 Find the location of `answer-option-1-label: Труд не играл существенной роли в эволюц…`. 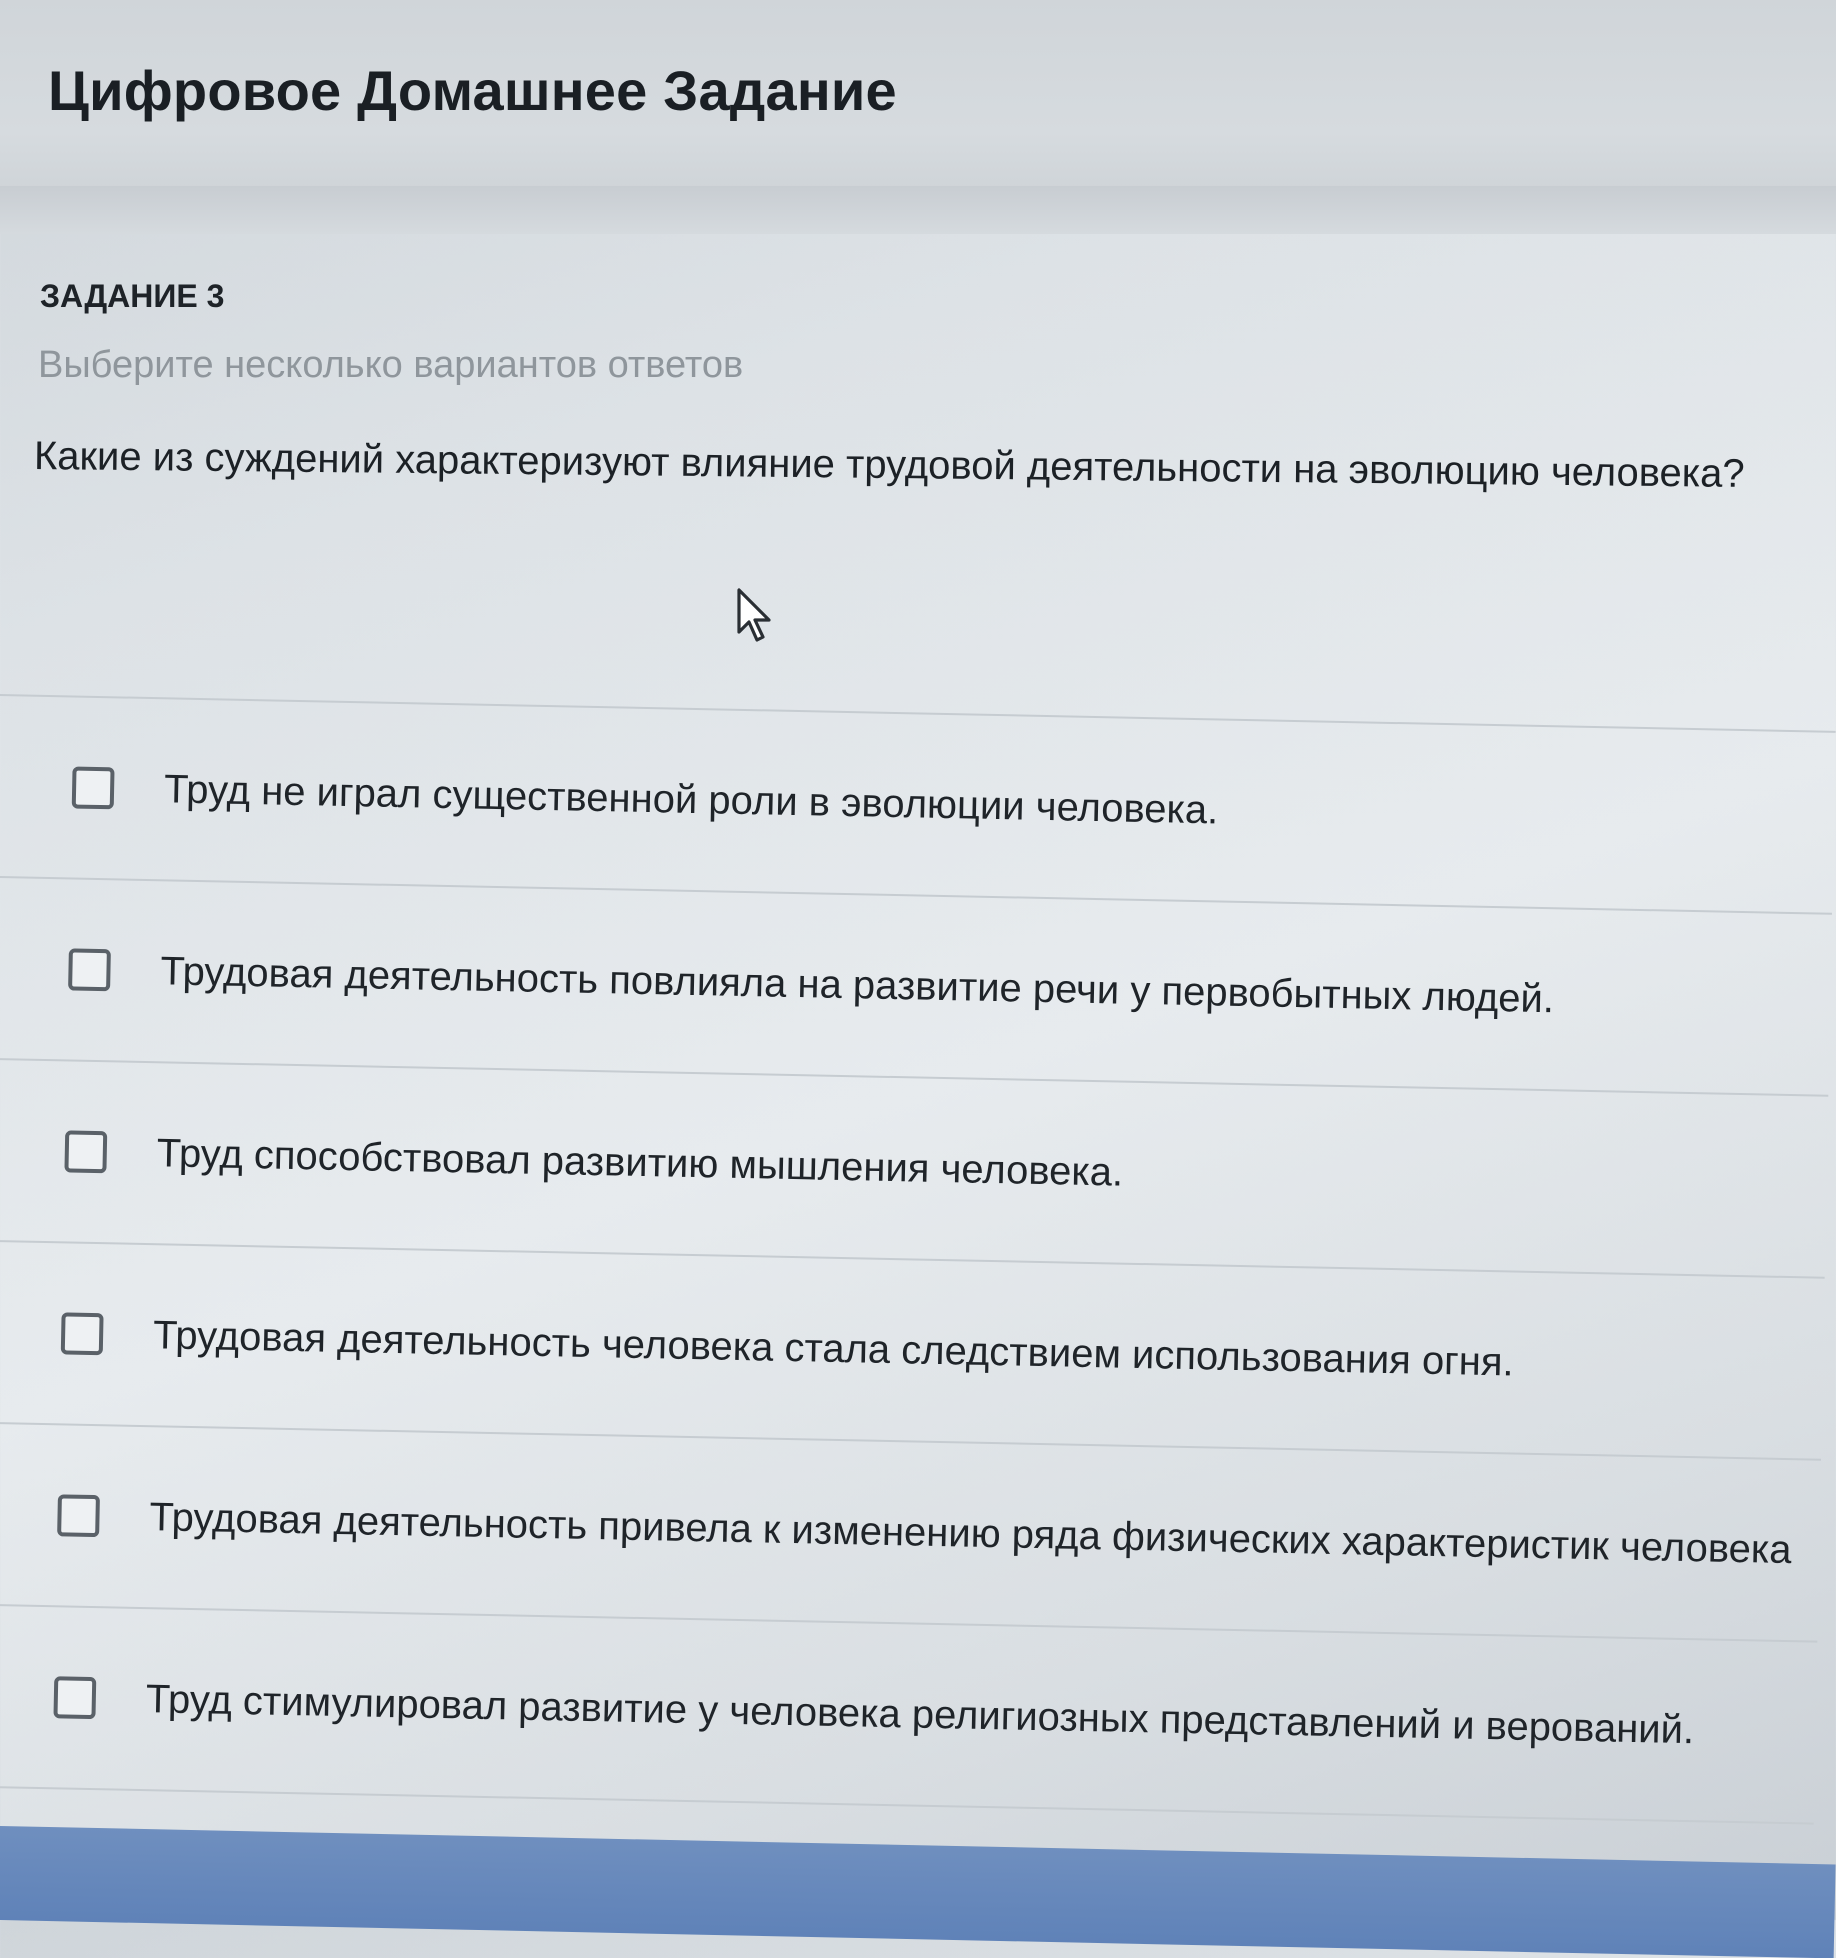

answer-option-1-label: Труд не играл существенной роли в эволюц… is located at coordinates (691, 800).